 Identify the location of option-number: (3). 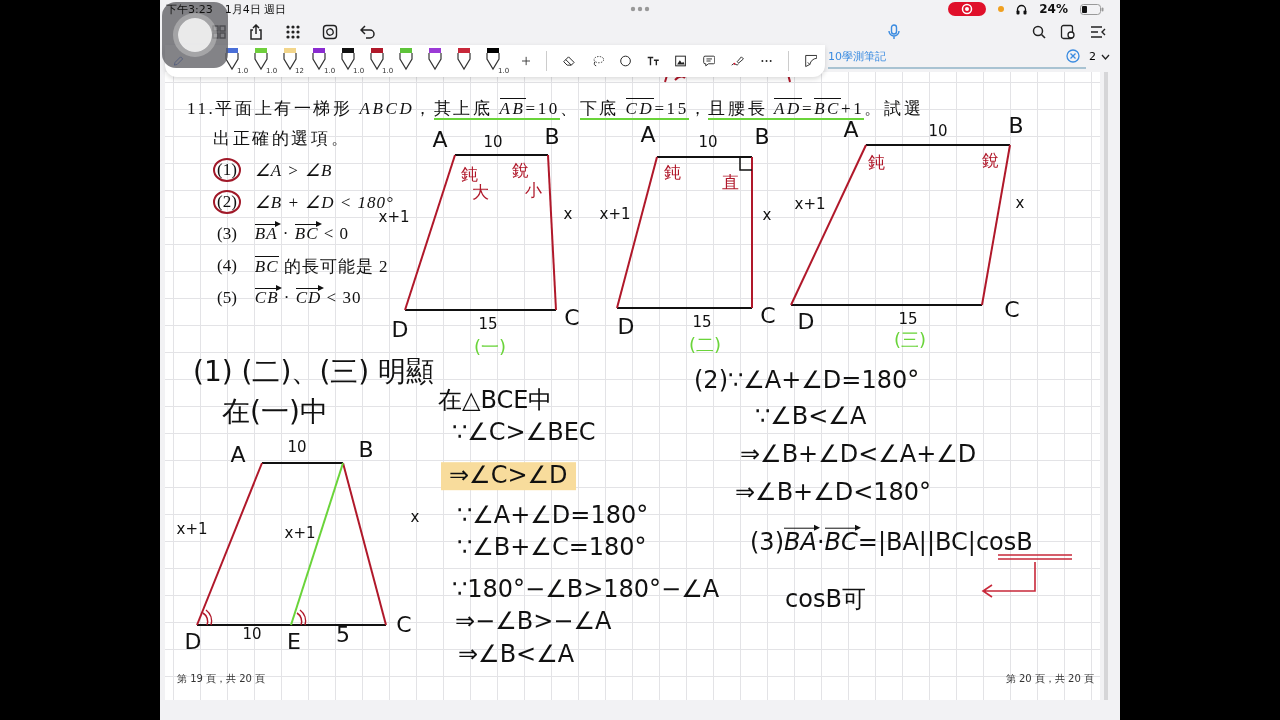
(227, 234).